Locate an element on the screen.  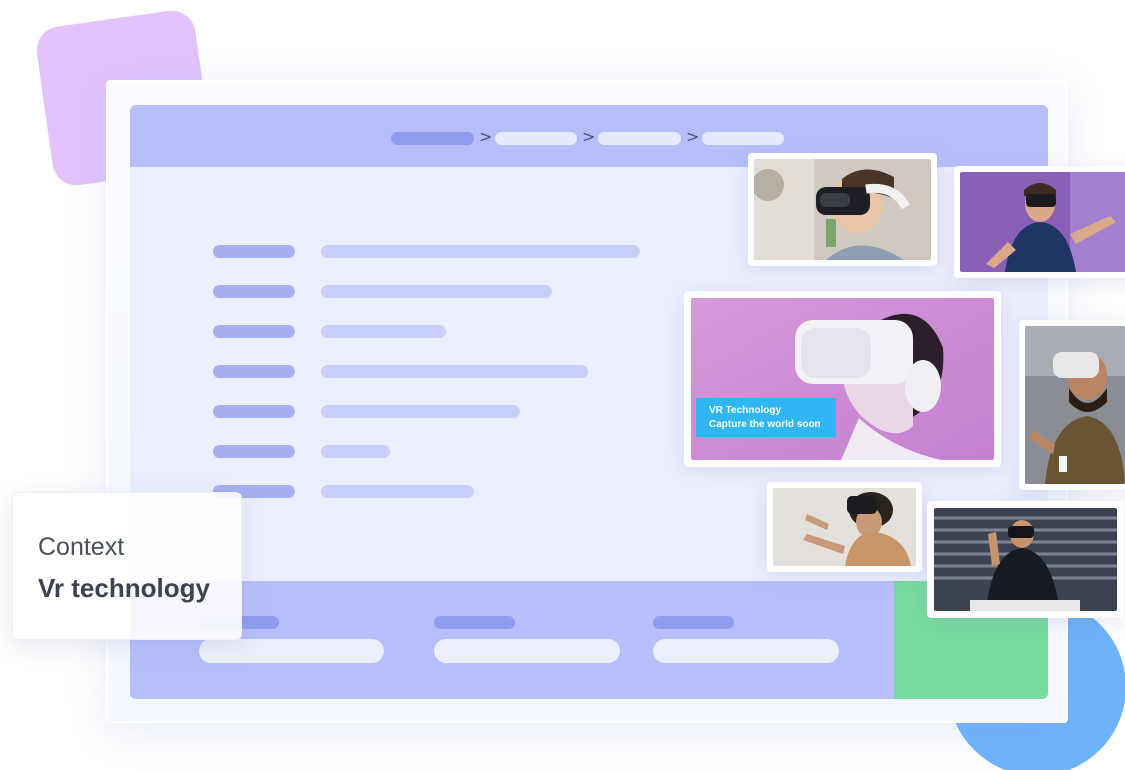
vr-photo-child is located at coordinates (842, 209).